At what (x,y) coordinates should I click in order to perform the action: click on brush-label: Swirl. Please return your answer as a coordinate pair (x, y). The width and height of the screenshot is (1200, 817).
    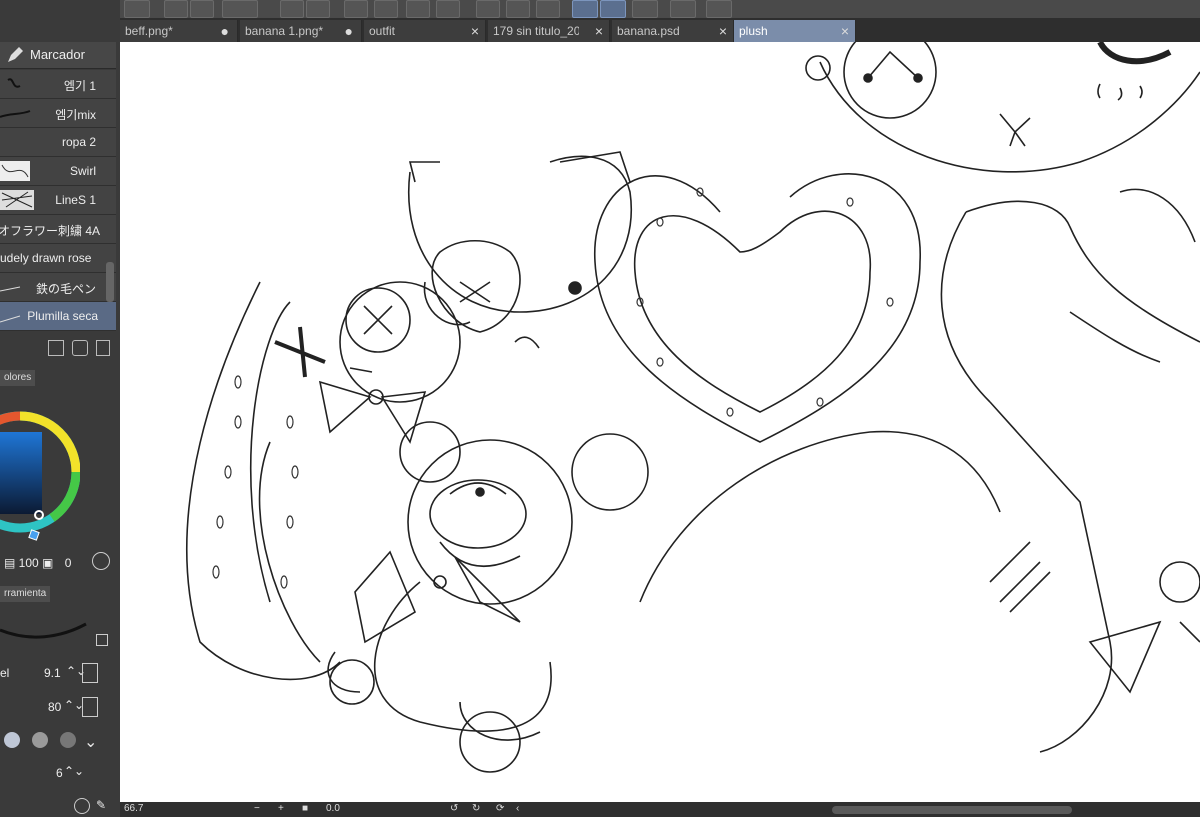
    Looking at the image, I should click on (83, 171).